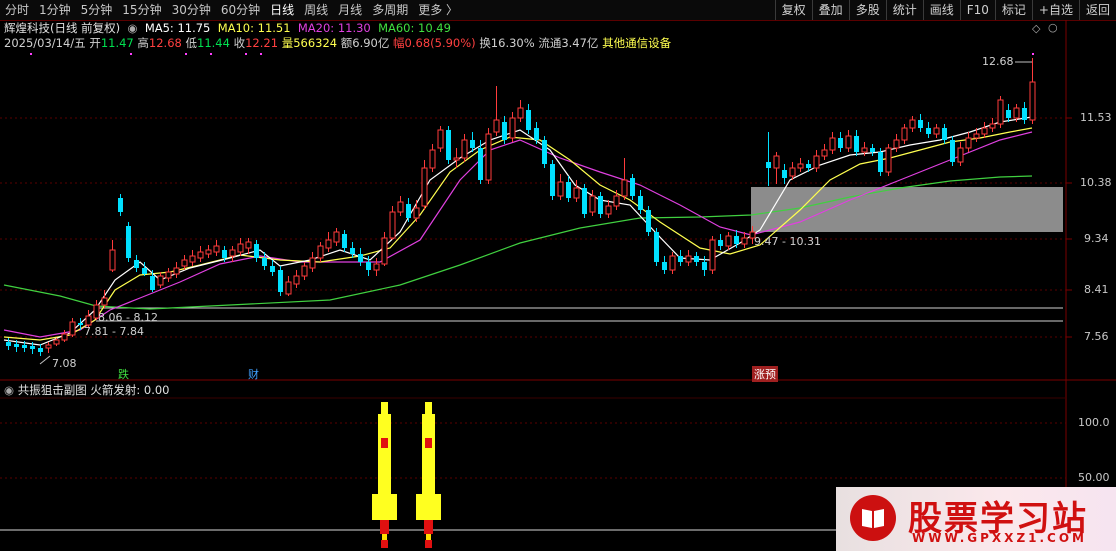  What do you see at coordinates (787, 241) in the screenshot?
I see `zone-label-3: 9.47 - 10.31` at bounding box center [787, 241].